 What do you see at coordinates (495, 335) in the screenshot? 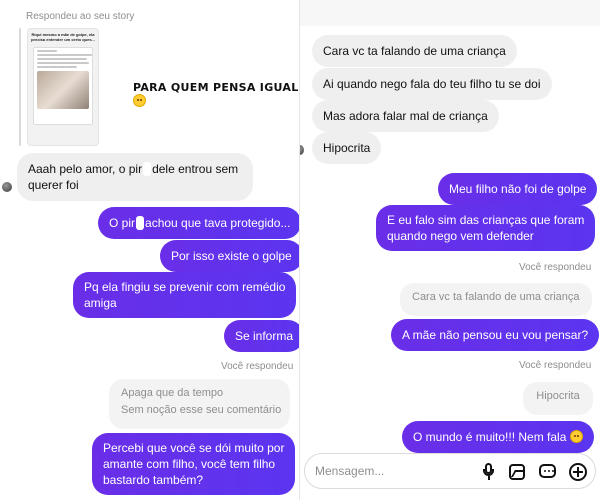
I see `outgoing-message: A mãe não pensou eu vou pensar?` at bounding box center [495, 335].